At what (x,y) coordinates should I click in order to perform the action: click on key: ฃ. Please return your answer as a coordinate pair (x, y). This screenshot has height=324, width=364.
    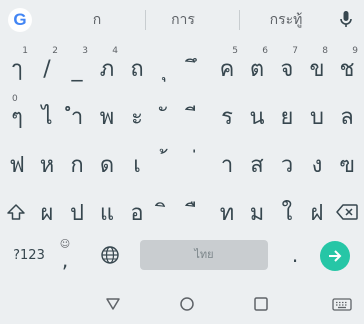
    Looking at the image, I should click on (347, 164).